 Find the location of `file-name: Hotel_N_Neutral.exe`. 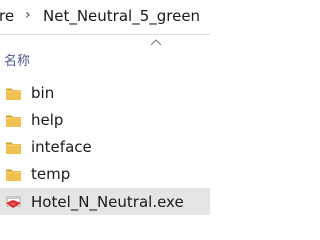

file-name: Hotel_N_Neutral.exe is located at coordinates (107, 202).